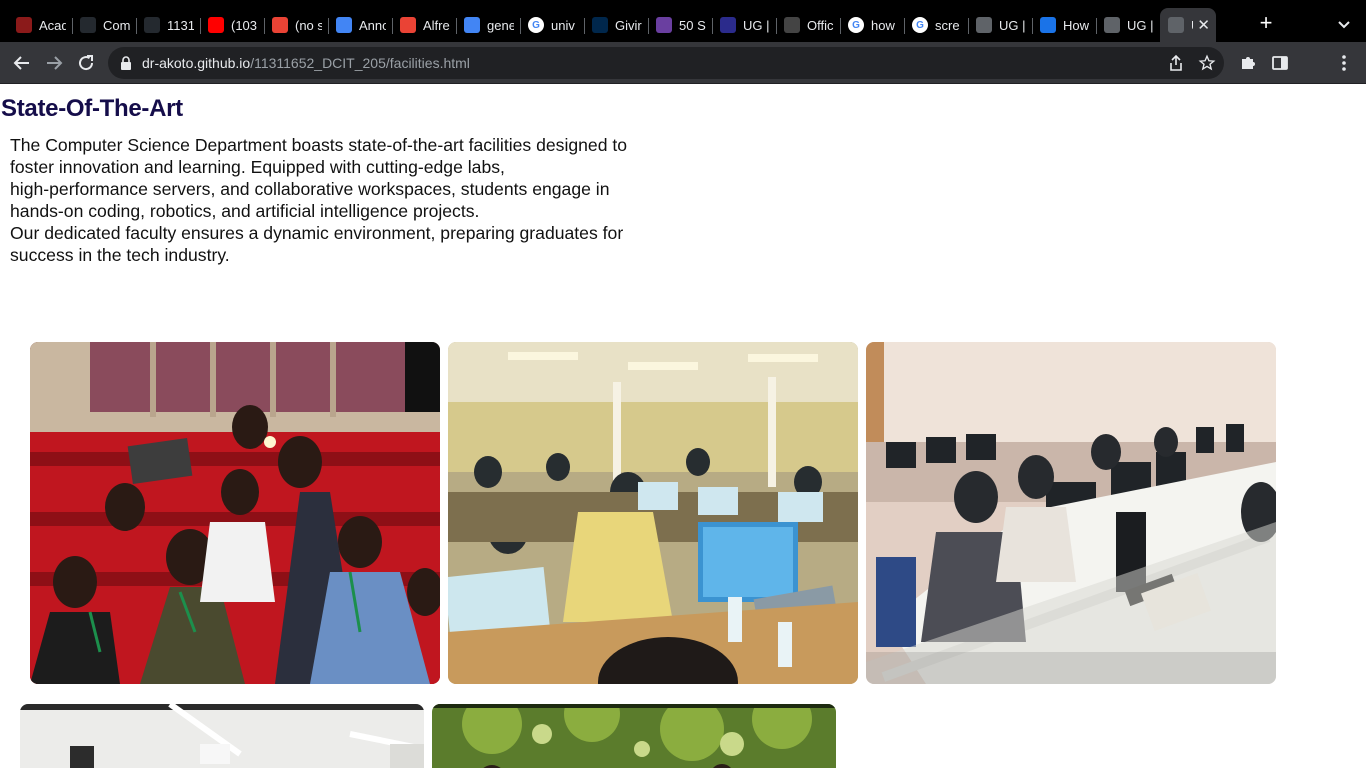 The width and height of the screenshot is (1366, 768). What do you see at coordinates (664, 25) in the screenshot?
I see `bookmark-icon` at bounding box center [664, 25].